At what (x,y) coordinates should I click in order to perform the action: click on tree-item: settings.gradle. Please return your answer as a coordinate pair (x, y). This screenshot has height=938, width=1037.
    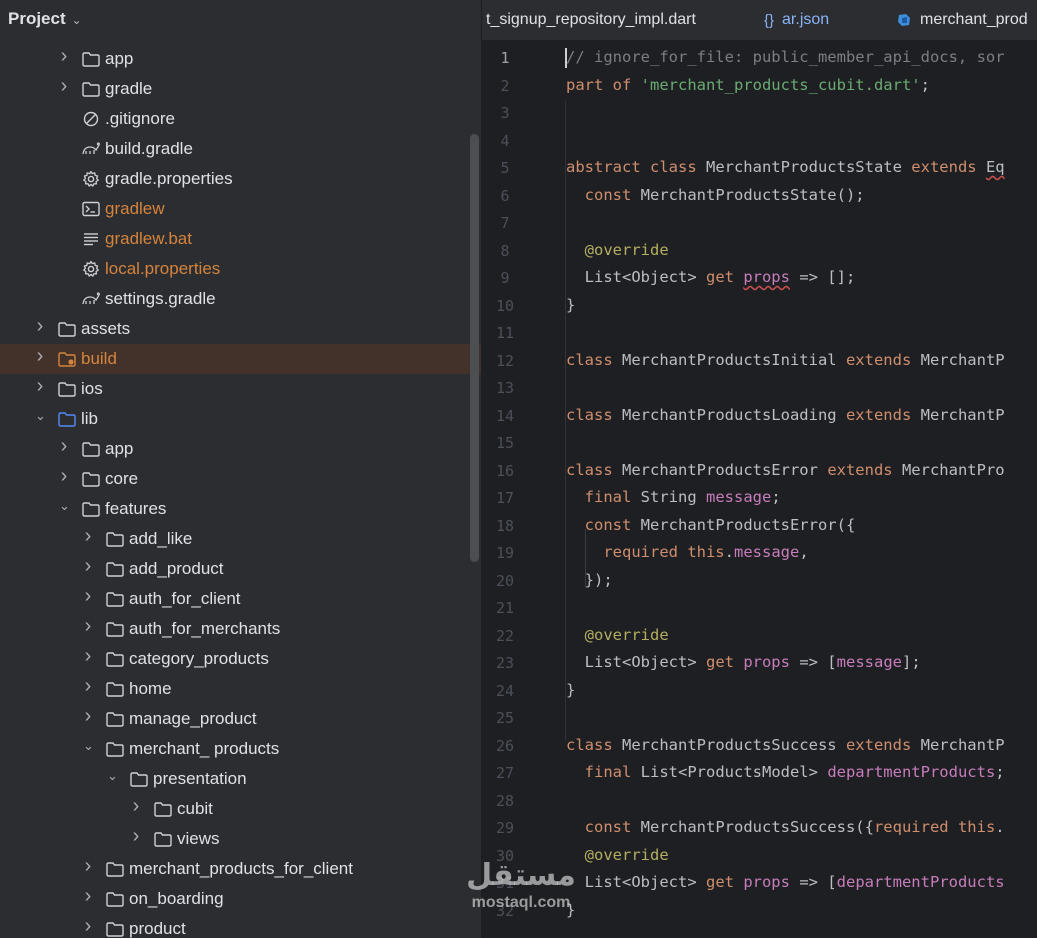
    Looking at the image, I should click on (240, 299).